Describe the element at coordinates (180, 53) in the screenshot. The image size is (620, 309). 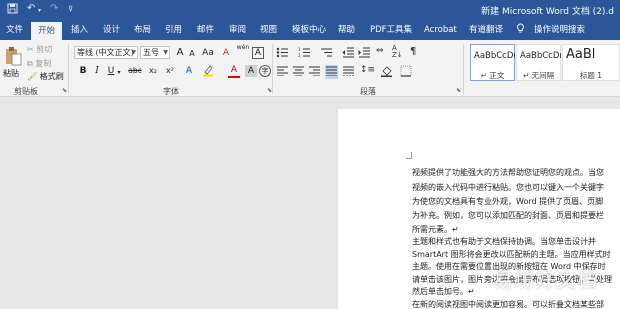
I see `grow-font-button: A` at that location.